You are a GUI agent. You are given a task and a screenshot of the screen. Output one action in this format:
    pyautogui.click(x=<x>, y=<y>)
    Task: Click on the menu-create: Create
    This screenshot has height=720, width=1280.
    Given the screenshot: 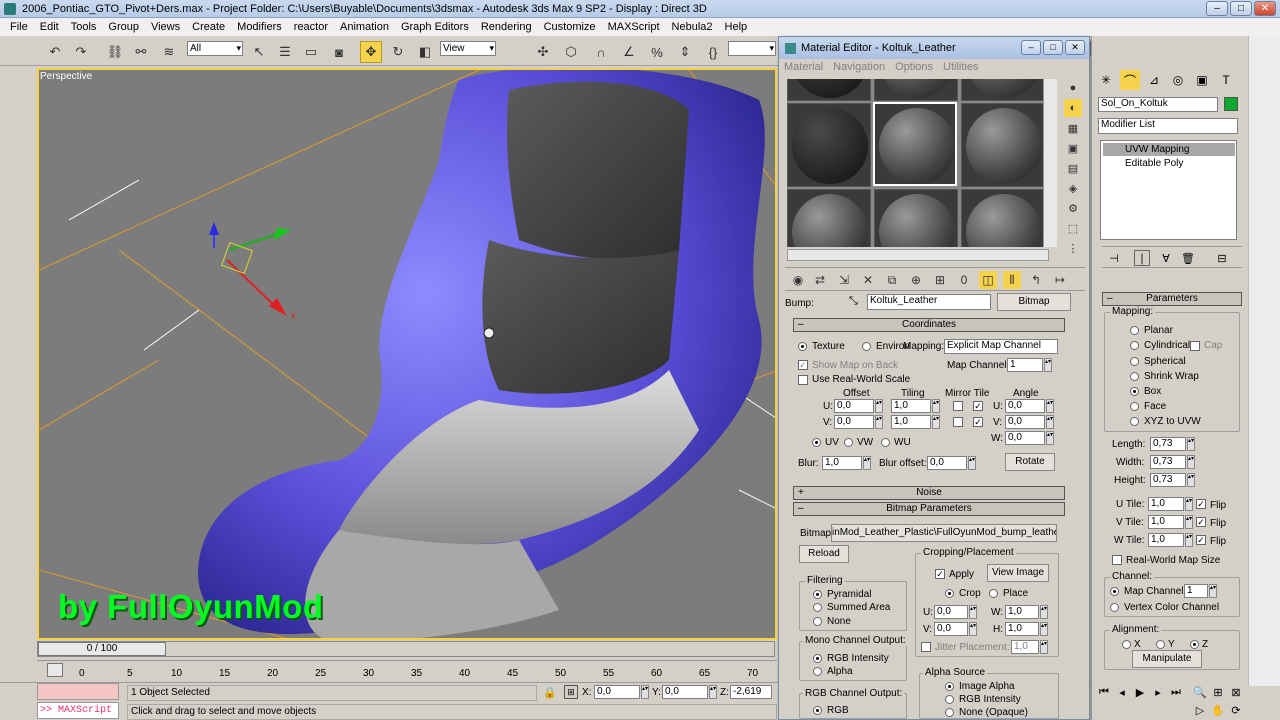 What is the action you would take?
    pyautogui.click(x=208, y=27)
    